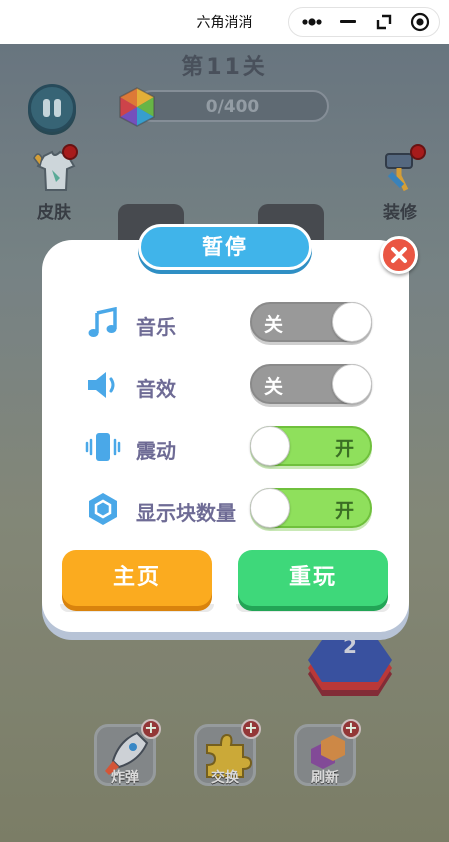  What do you see at coordinates (313, 578) in the screenshot?
I see `replay-button: 重玩` at bounding box center [313, 578].